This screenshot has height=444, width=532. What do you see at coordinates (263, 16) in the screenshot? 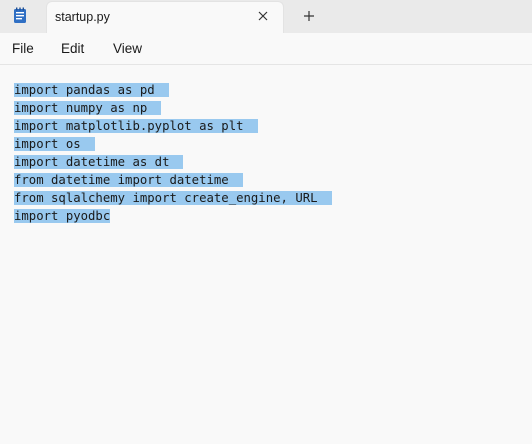
I see `close-icon` at bounding box center [263, 16].